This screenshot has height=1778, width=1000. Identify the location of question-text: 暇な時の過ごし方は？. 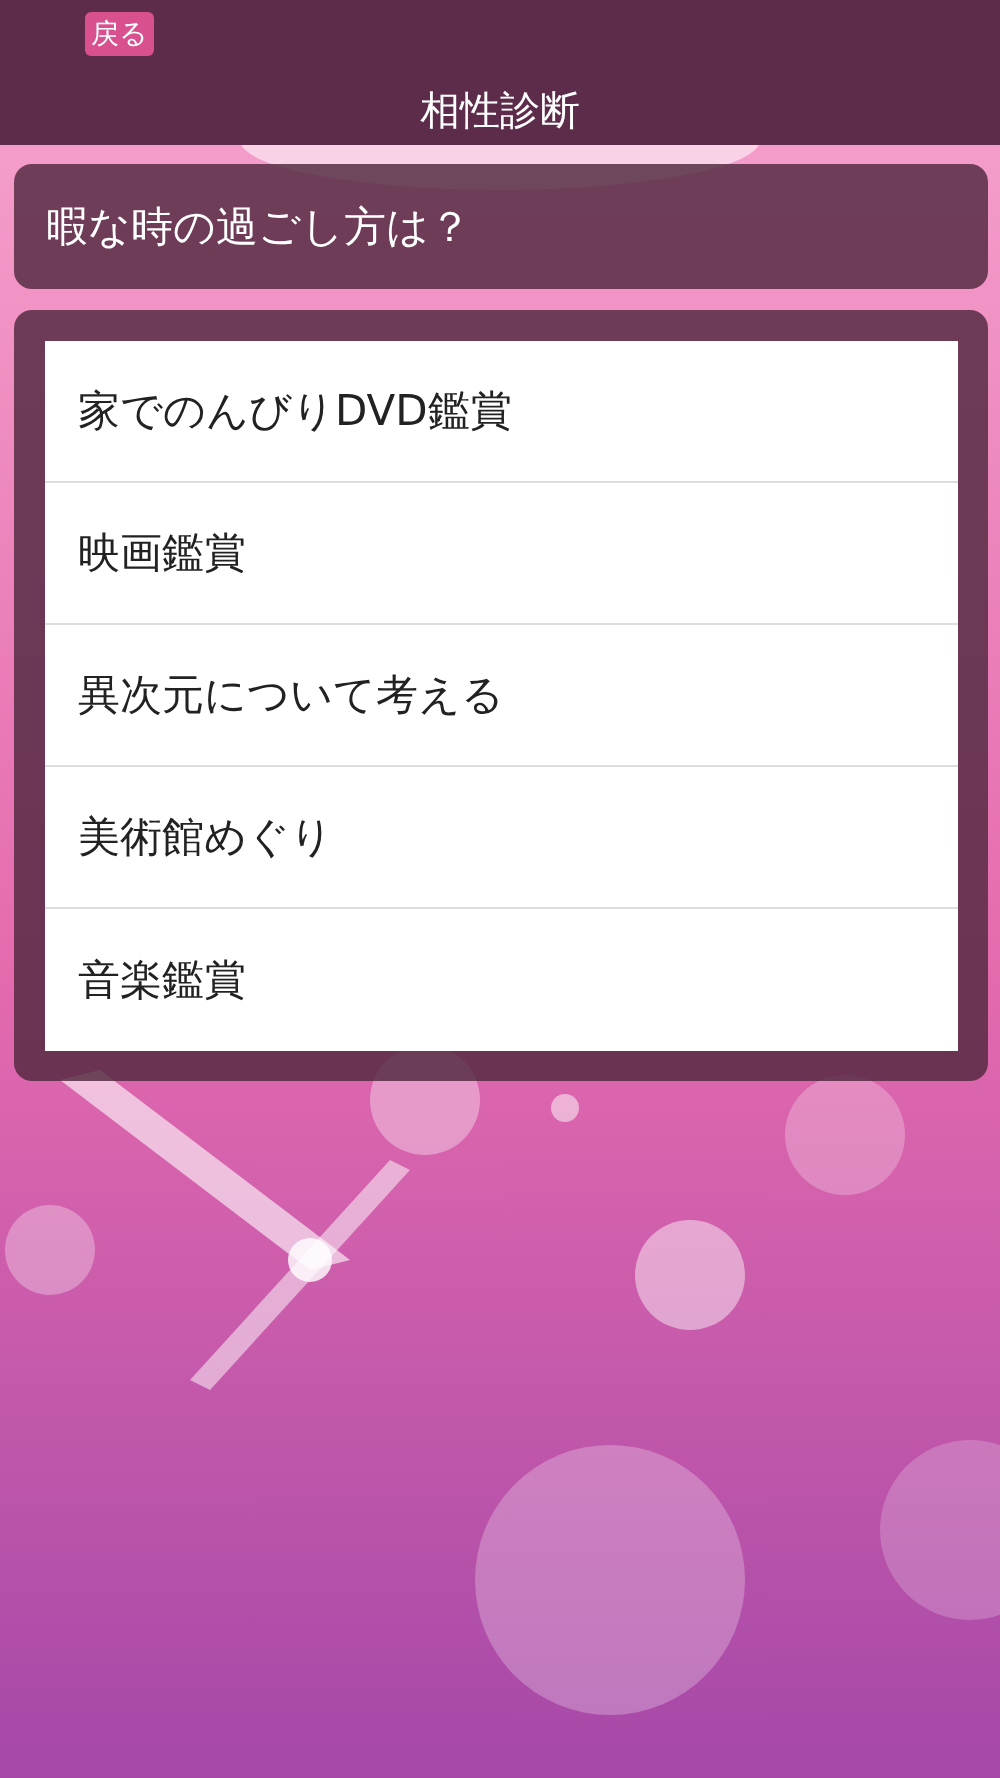
(258, 226).